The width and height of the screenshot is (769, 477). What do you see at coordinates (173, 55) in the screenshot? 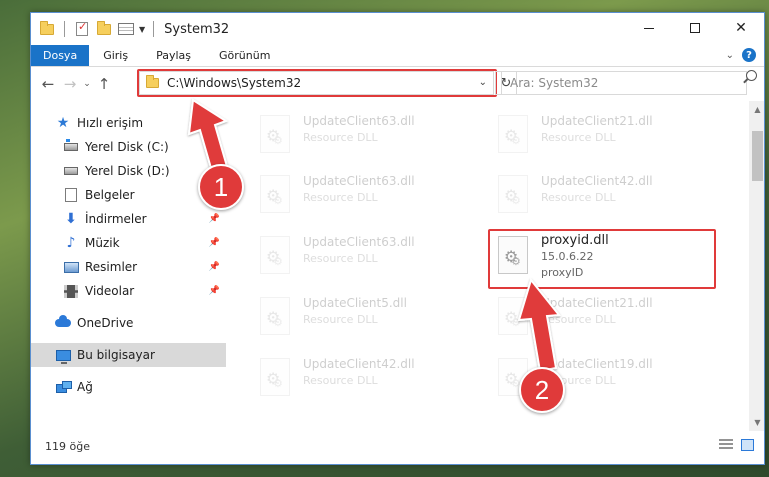
I see `tab-share: Paylaş` at bounding box center [173, 55].